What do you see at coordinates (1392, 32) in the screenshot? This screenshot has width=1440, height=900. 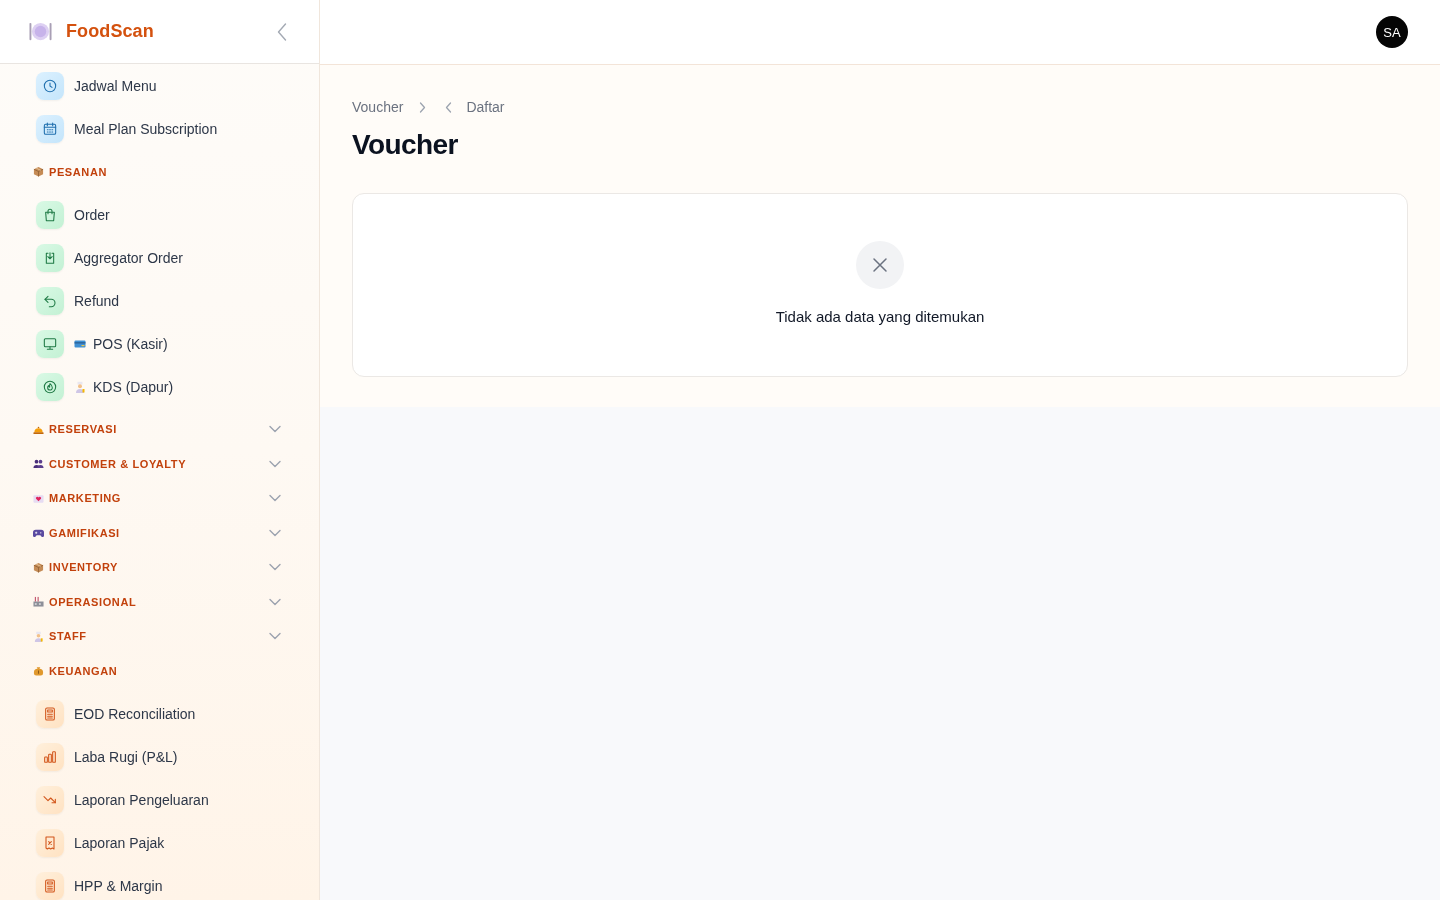 I see `avatar-button: SA` at bounding box center [1392, 32].